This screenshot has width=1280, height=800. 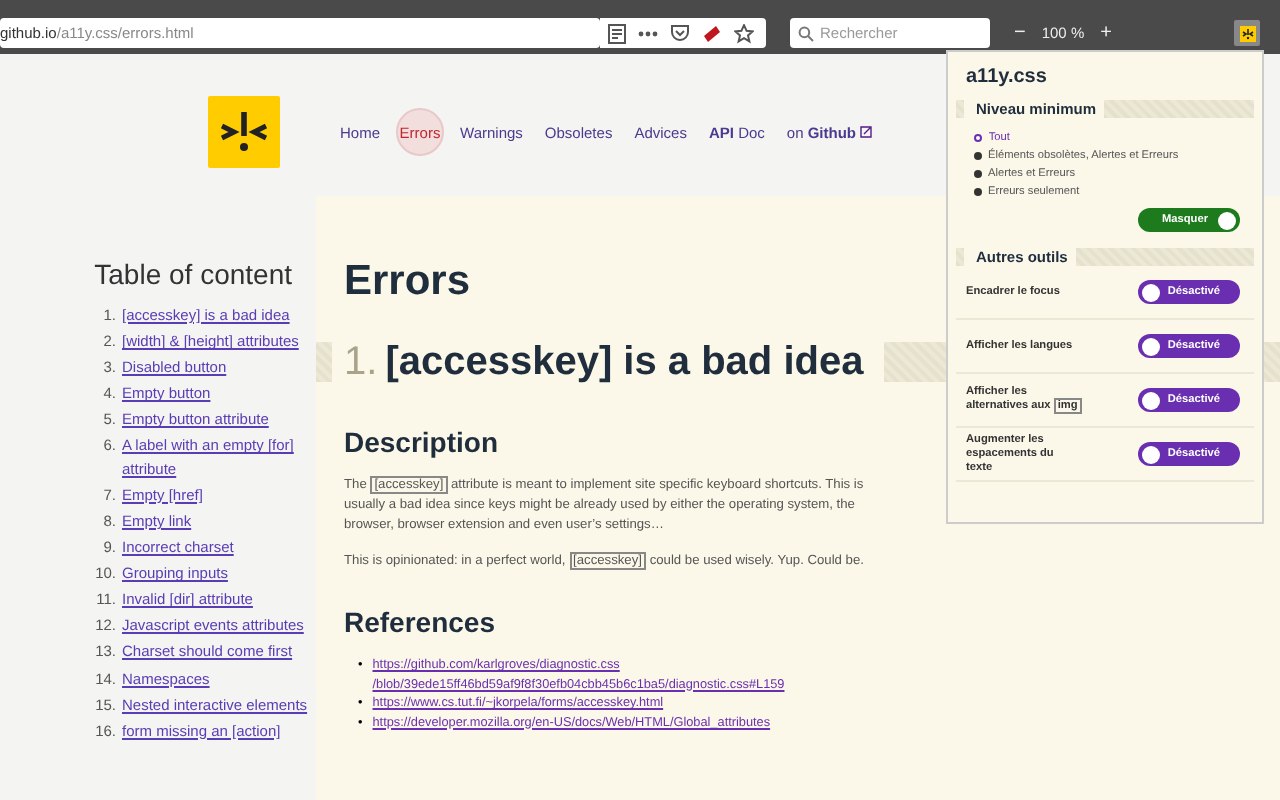 I want to click on reader-view-icon, so click(x=617, y=33).